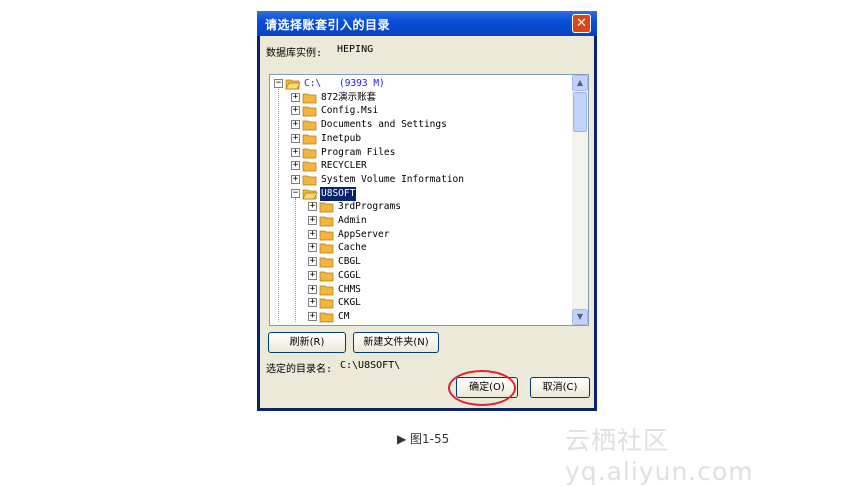  What do you see at coordinates (358, 152) in the screenshot?
I see `tree-item-label: Program Files` at bounding box center [358, 152].